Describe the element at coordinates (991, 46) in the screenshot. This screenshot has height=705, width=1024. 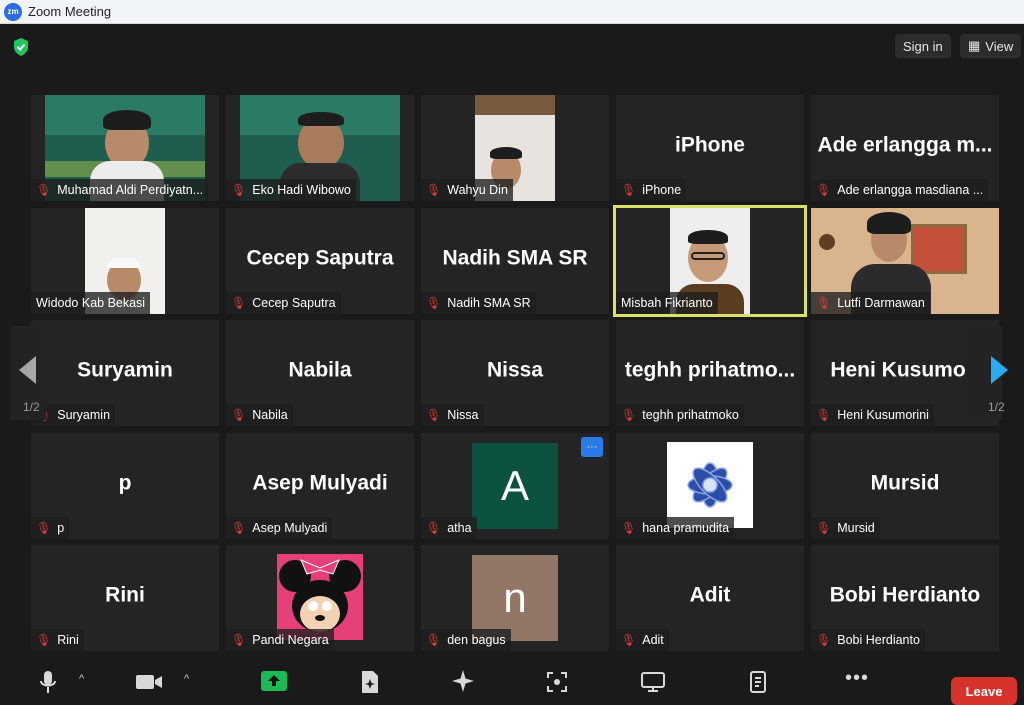
I see `view-button: ▦ View` at that location.